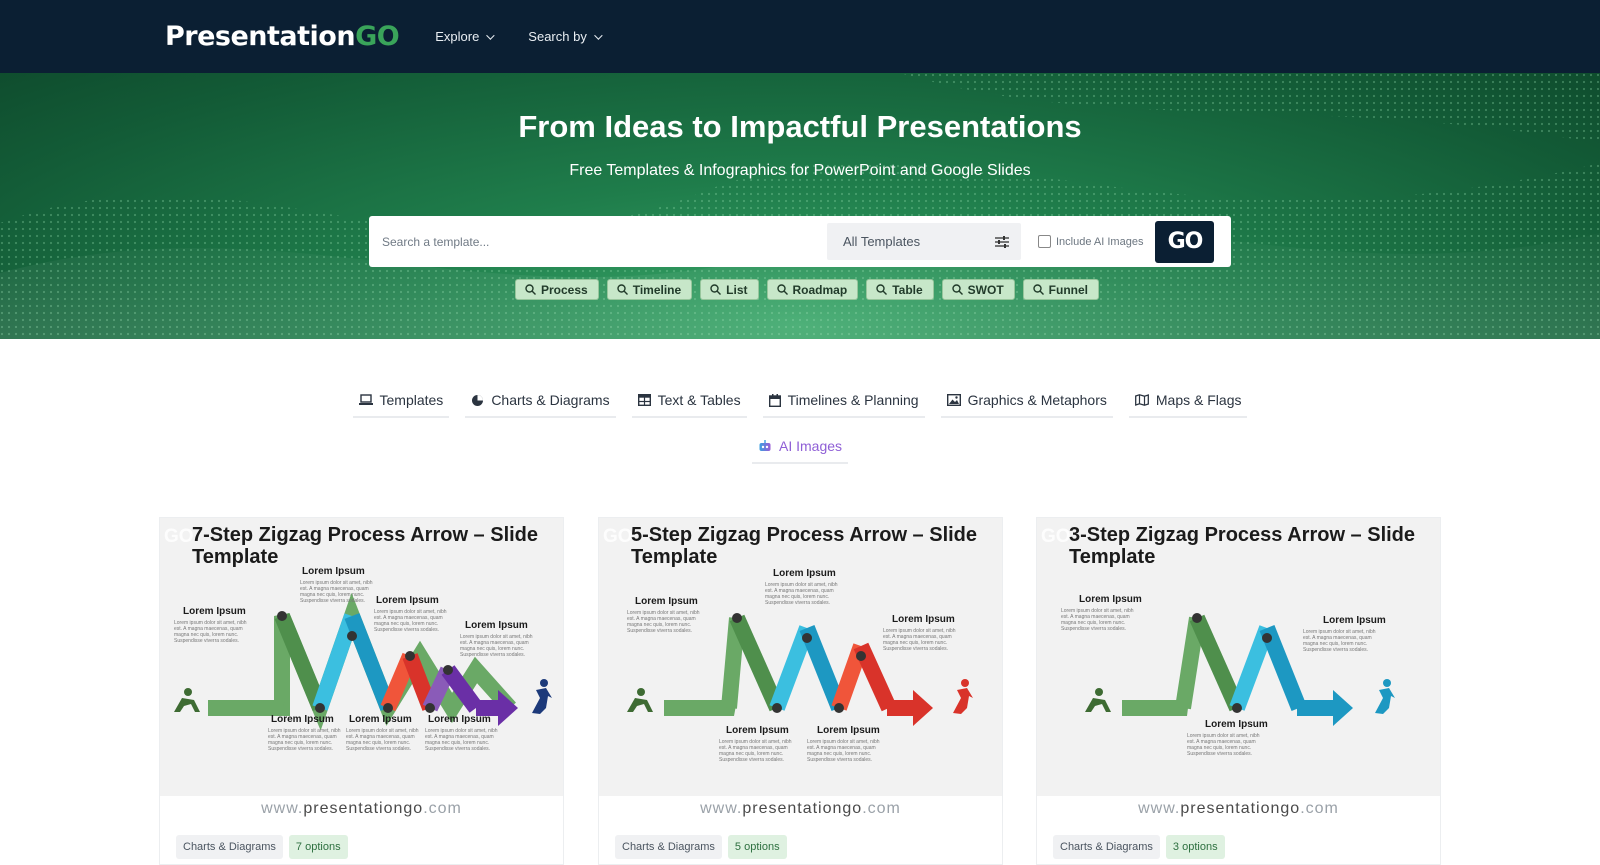  I want to click on pie-chart-icon, so click(478, 400).